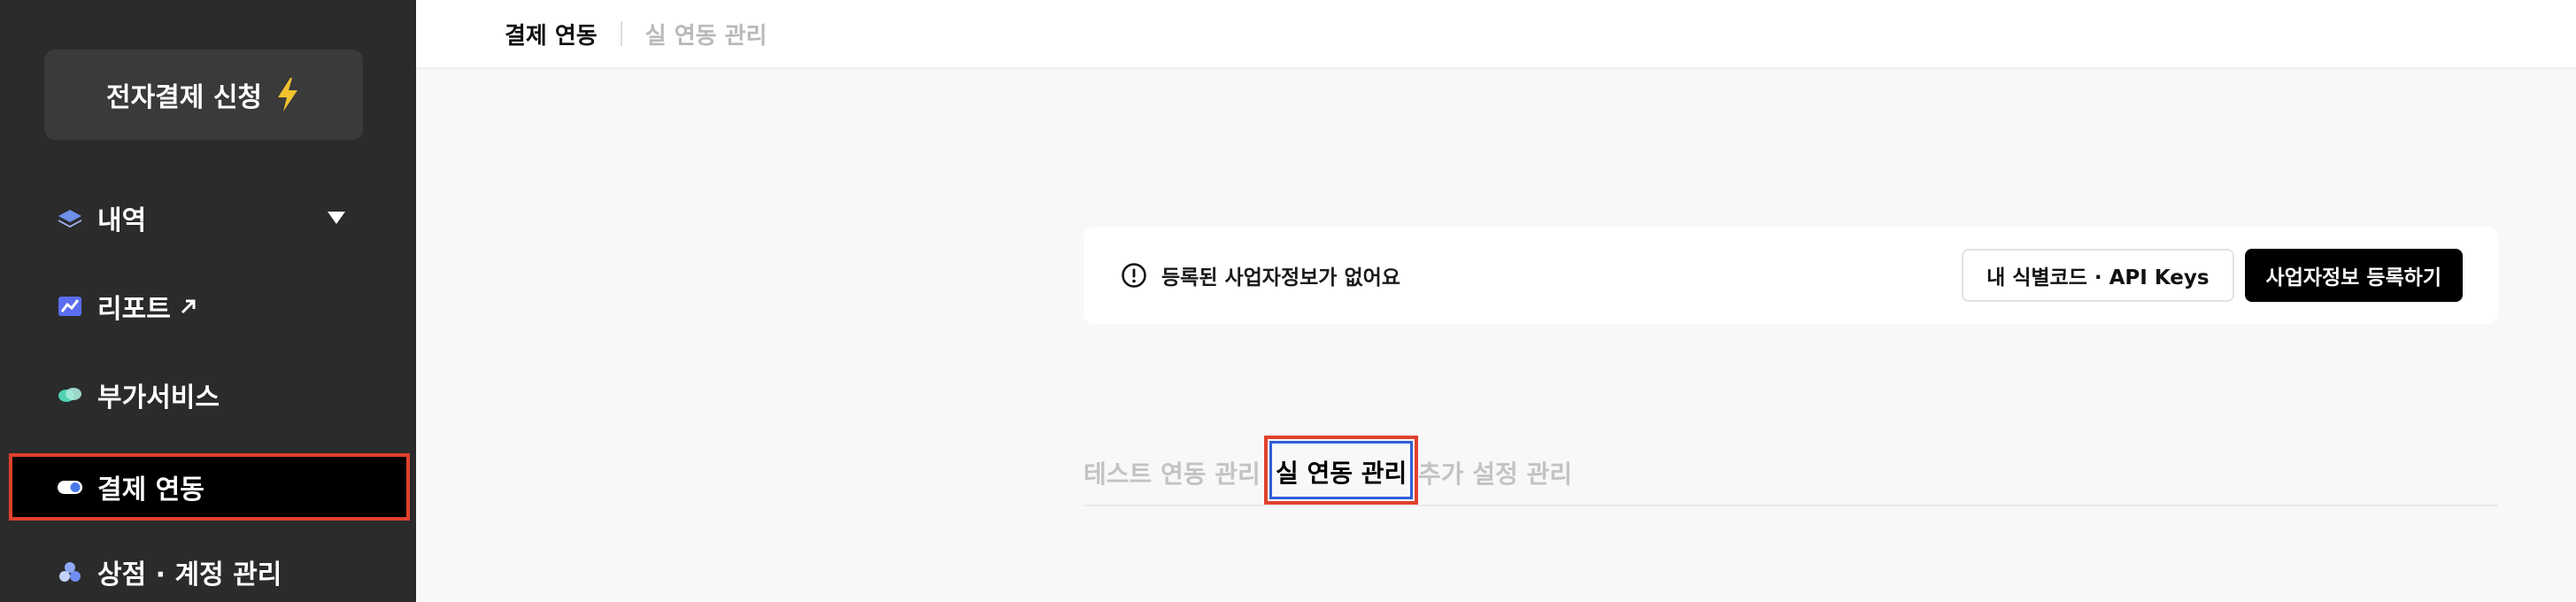 This screenshot has width=2576, height=602. What do you see at coordinates (158, 398) in the screenshot?
I see `sidebar-item-label: 부가서비스` at bounding box center [158, 398].